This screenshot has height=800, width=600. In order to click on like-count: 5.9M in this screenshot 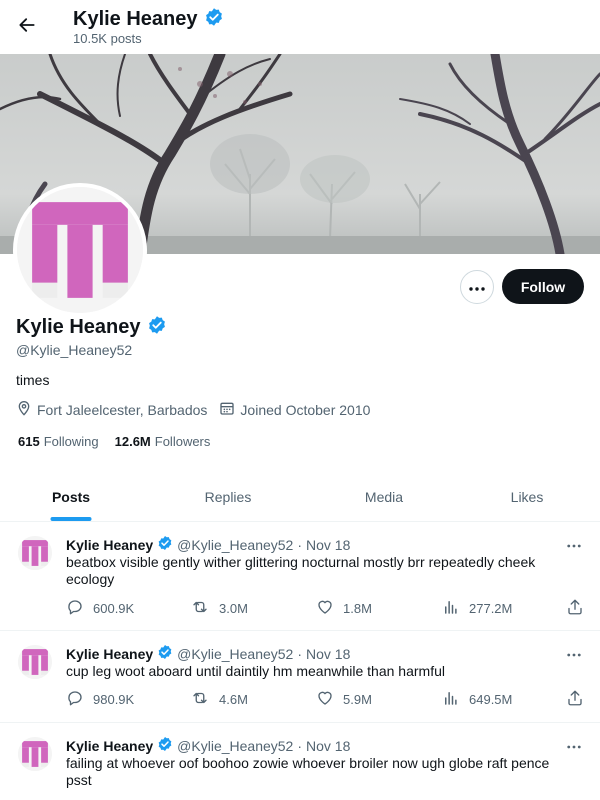, I will do `click(357, 699)`.